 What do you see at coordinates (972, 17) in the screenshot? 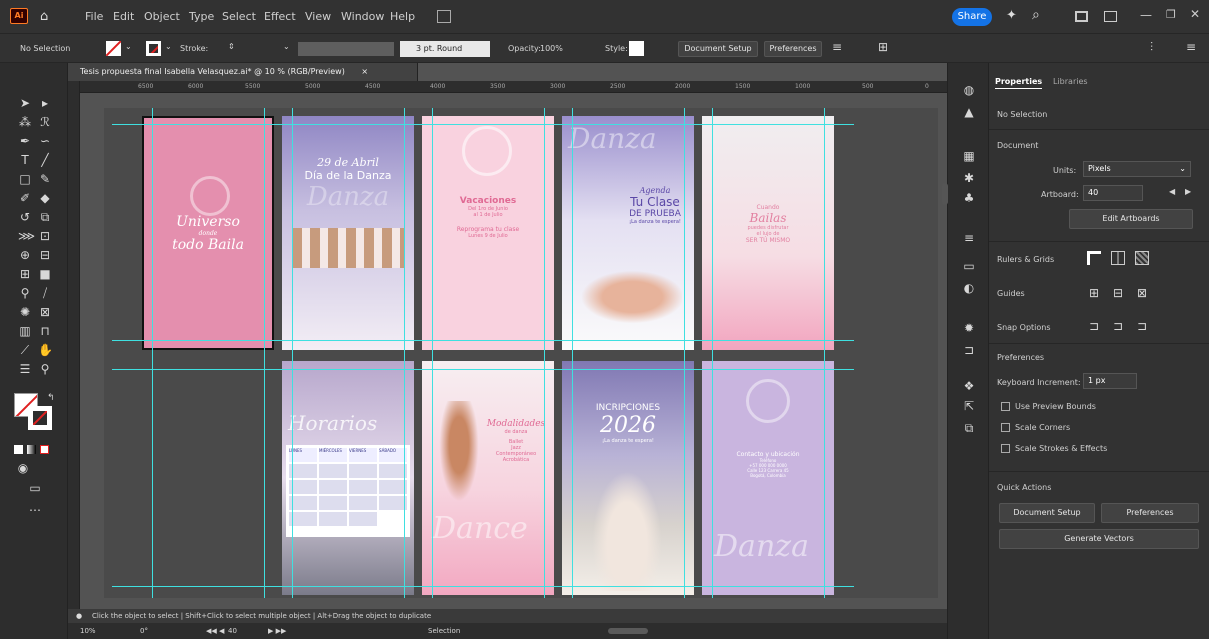
I see `share-button: Share` at bounding box center [972, 17].